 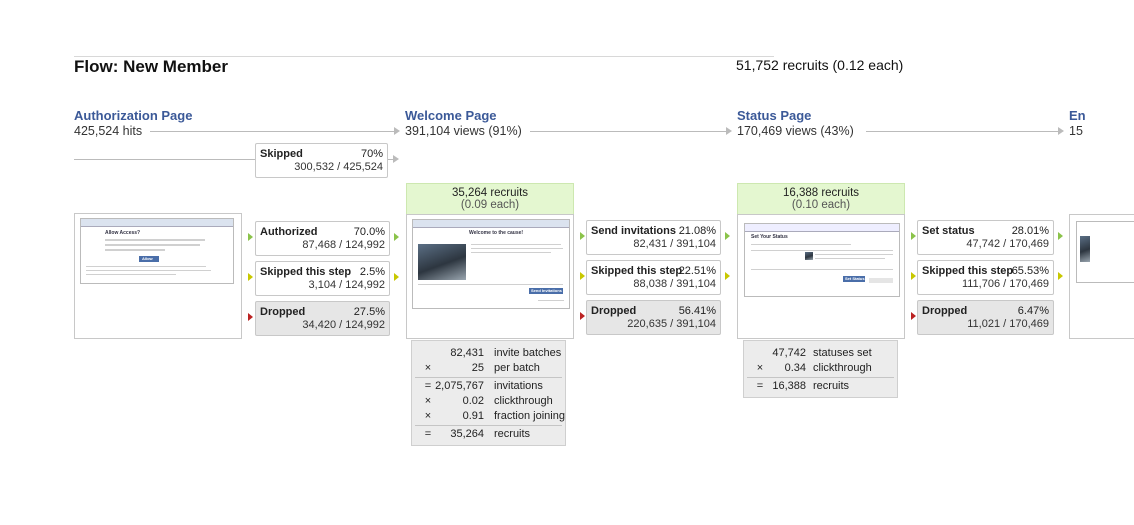 What do you see at coordinates (822, 260) in the screenshot?
I see `set-status-dialog-preview: Set Your Status Set Status` at bounding box center [822, 260].